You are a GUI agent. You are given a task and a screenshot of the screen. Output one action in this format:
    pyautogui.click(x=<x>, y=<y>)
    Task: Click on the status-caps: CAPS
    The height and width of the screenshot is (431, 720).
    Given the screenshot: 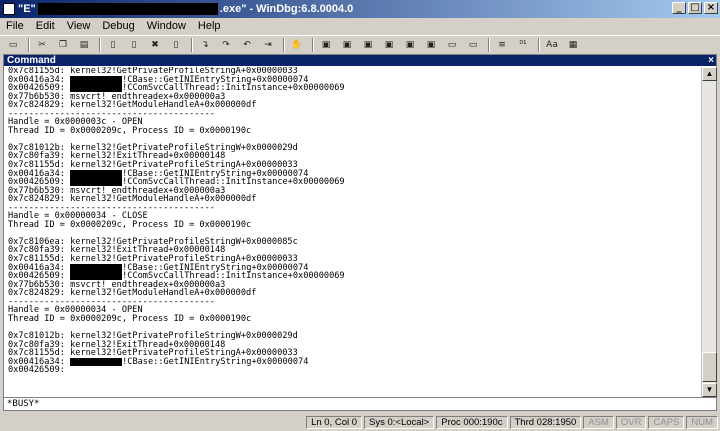 What is the action you would take?
    pyautogui.click(x=666, y=422)
    